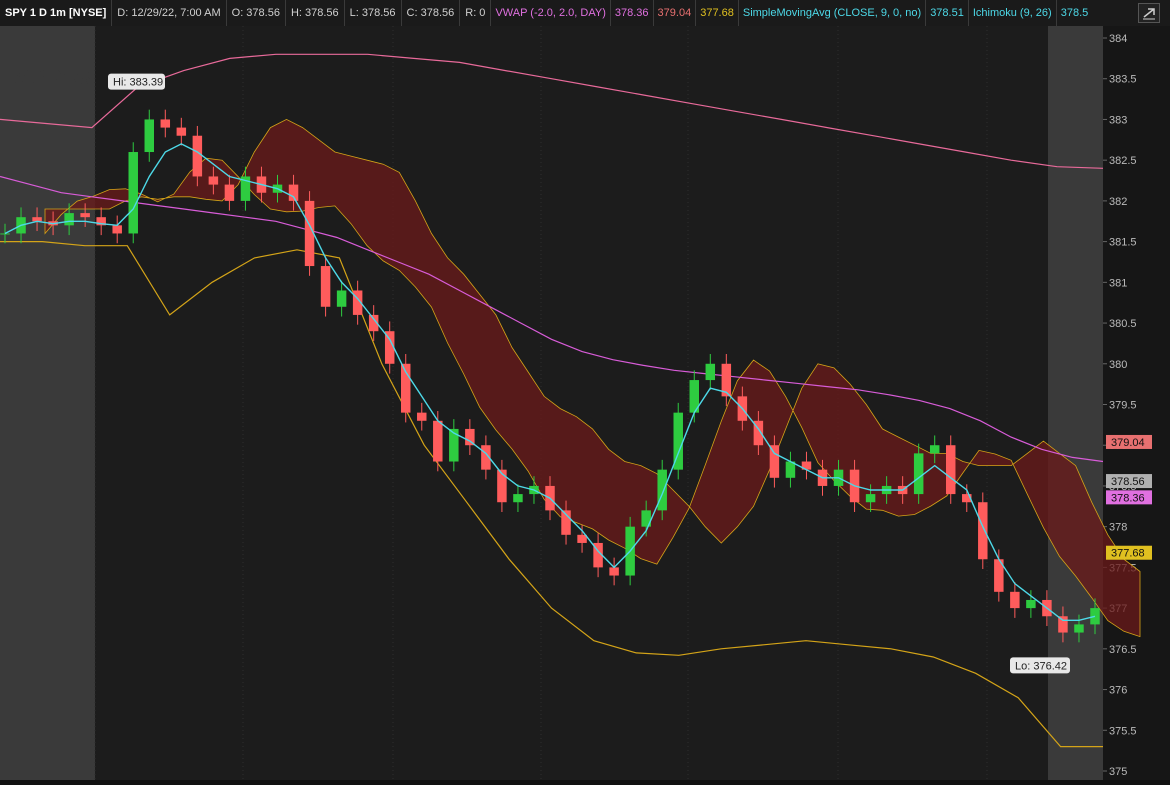  Describe the element at coordinates (53, 76) in the screenshot. I see `spdrs-logo: SPDRs` at that location.